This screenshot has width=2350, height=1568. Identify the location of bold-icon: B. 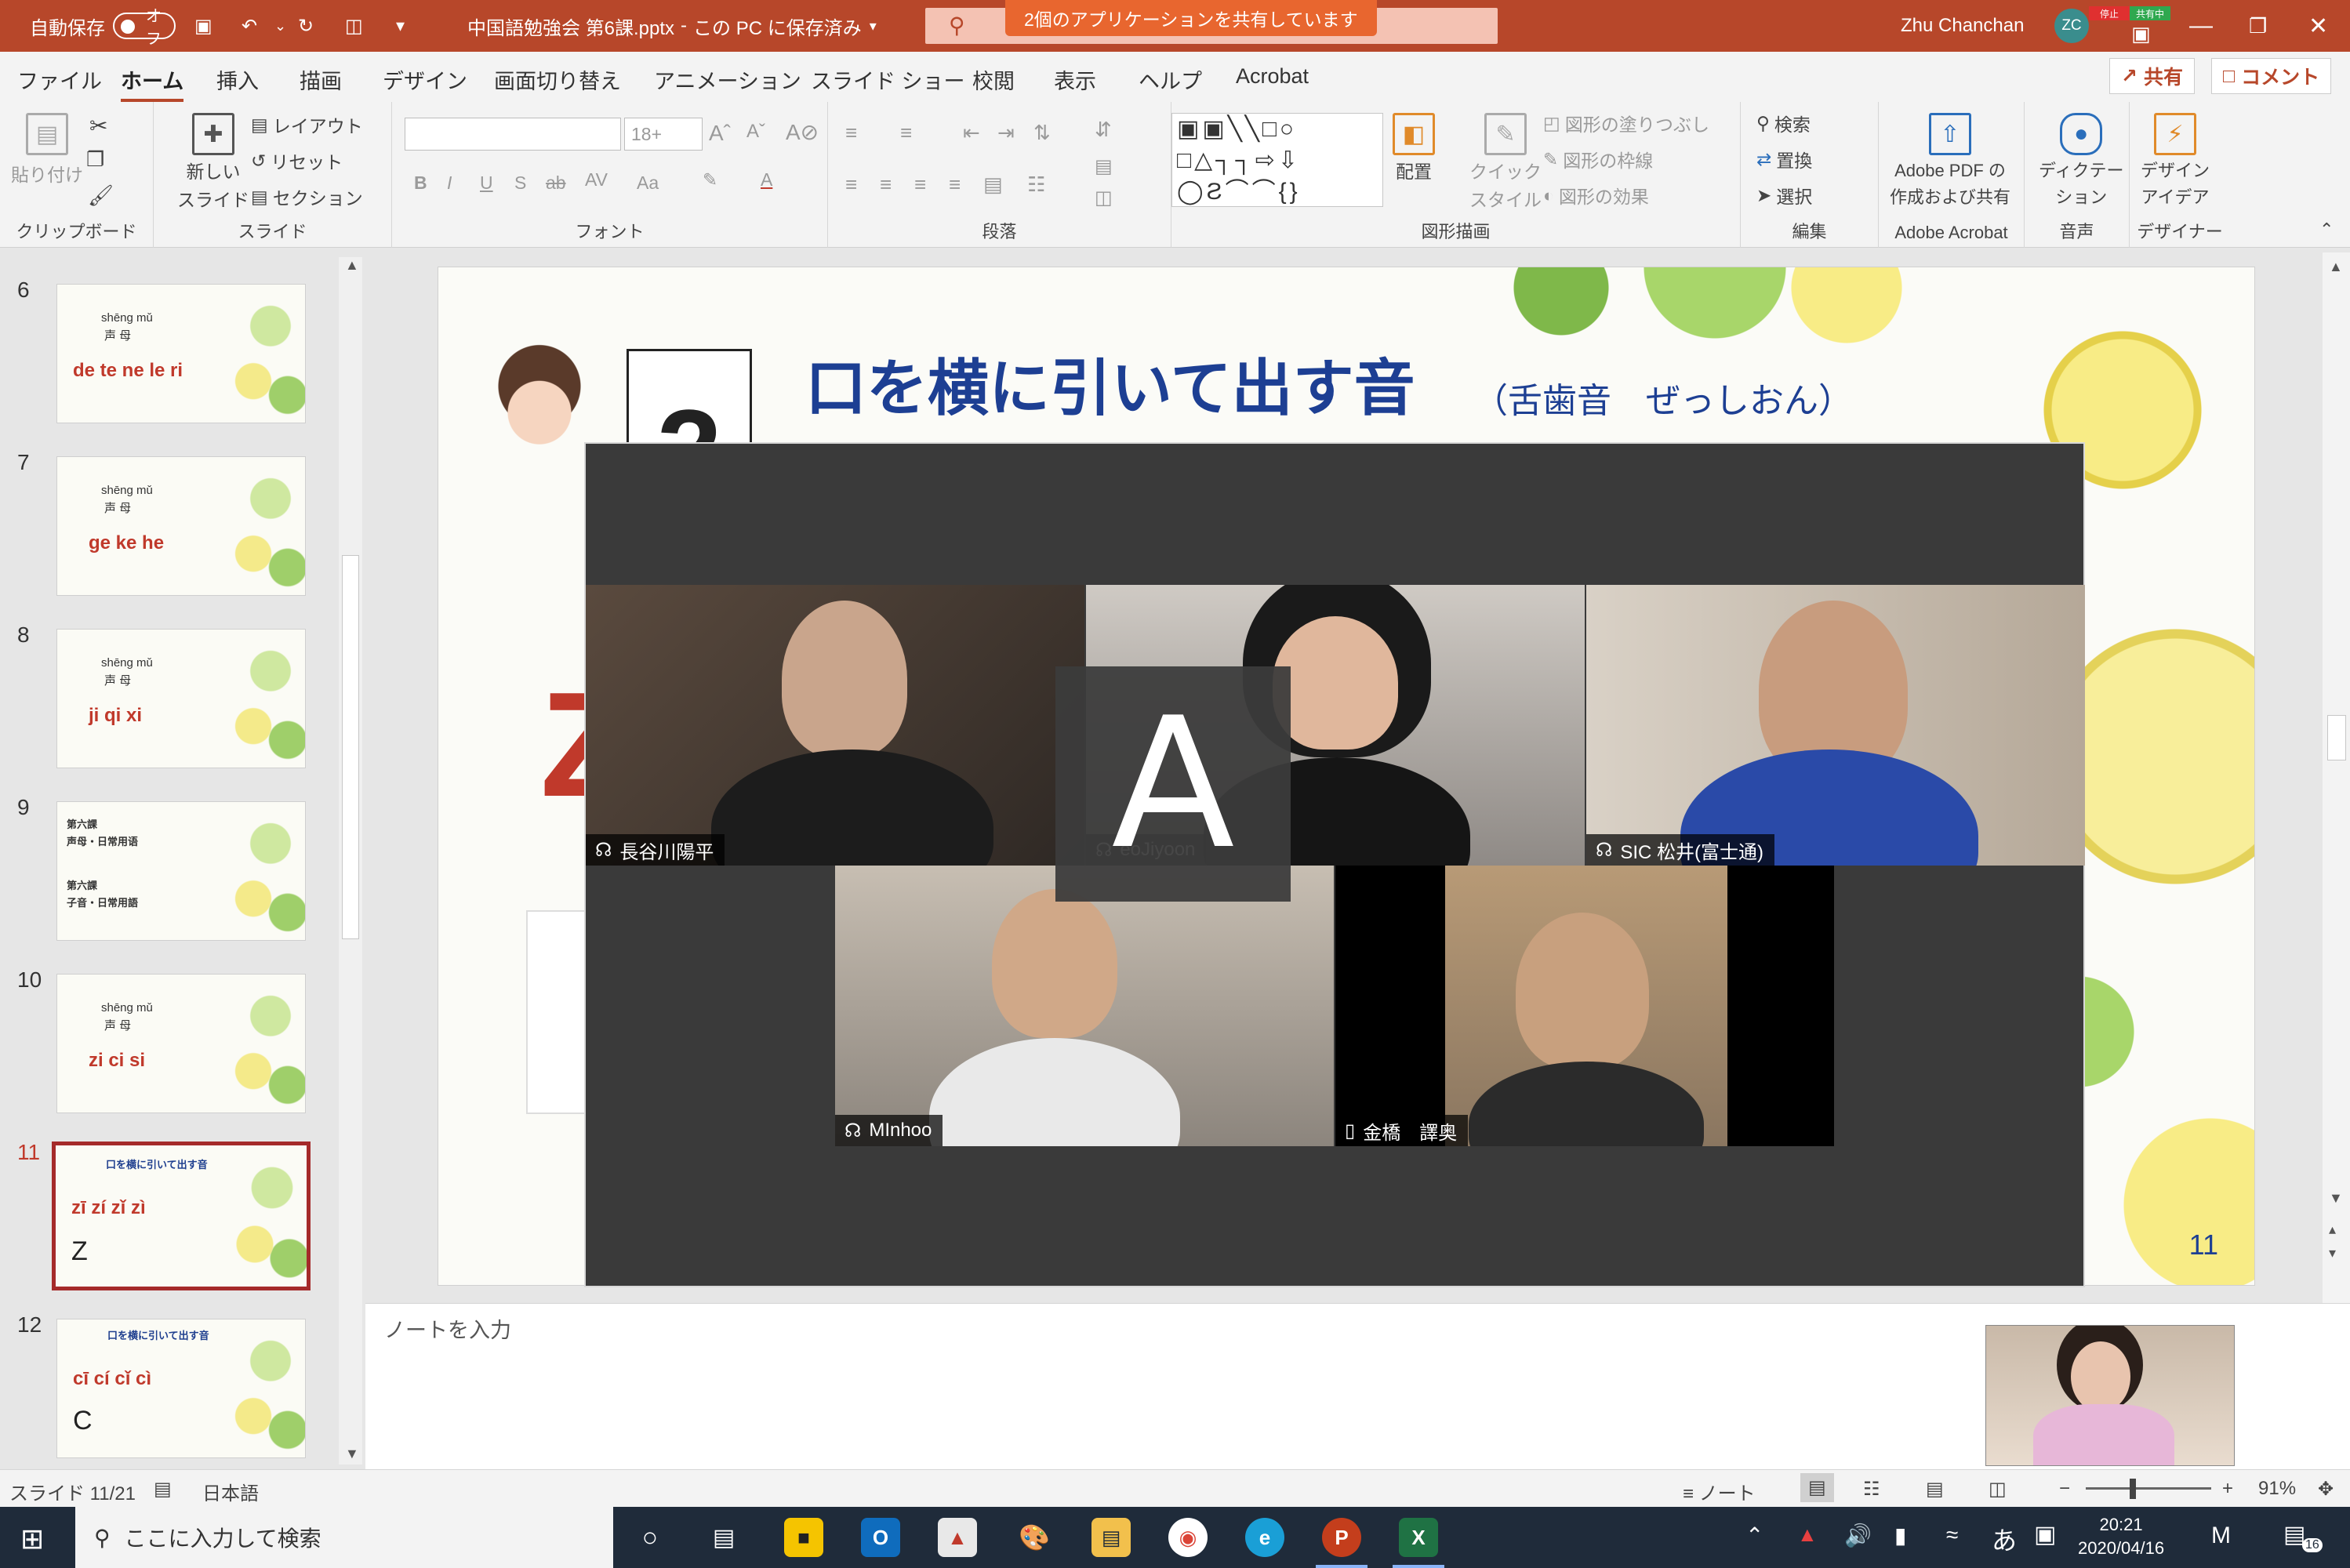
(420, 183).